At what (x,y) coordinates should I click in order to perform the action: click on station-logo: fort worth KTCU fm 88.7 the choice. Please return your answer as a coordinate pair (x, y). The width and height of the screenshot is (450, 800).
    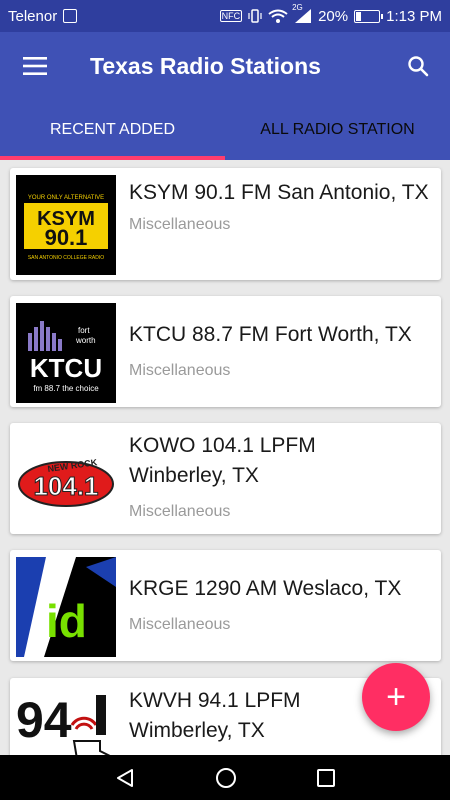
    Looking at the image, I should click on (66, 353).